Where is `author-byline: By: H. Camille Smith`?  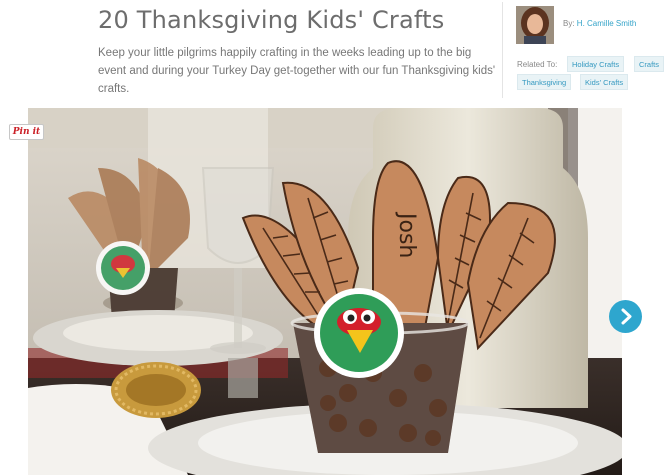 author-byline: By: H. Camille Smith is located at coordinates (599, 23).